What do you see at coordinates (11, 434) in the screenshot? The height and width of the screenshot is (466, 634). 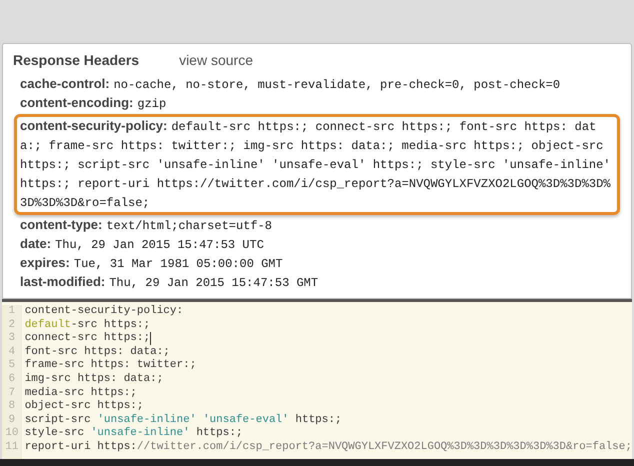 I see `line-number: 10` at bounding box center [11, 434].